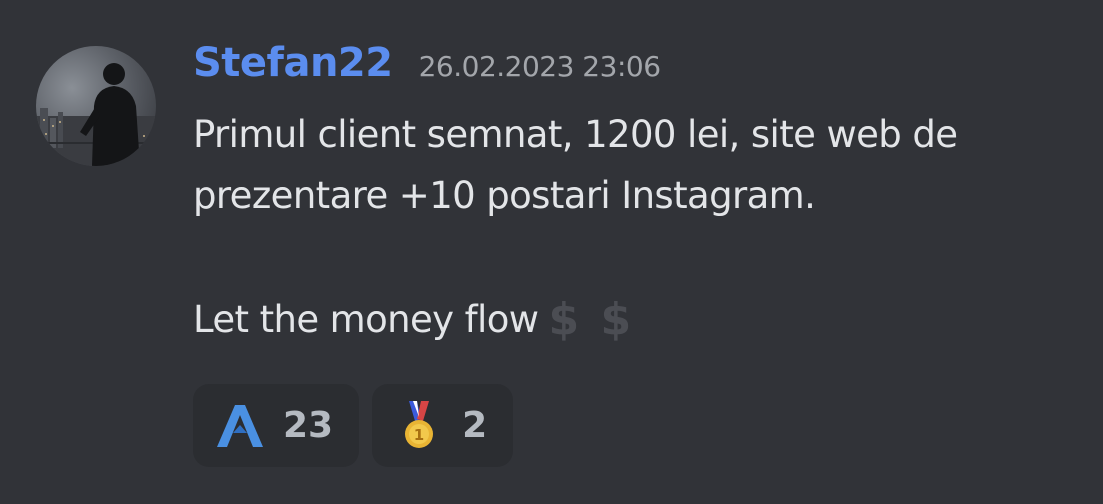 This screenshot has width=1103, height=504. Describe the element at coordinates (419, 435) in the screenshot. I see `svg-text: 1` at that location.